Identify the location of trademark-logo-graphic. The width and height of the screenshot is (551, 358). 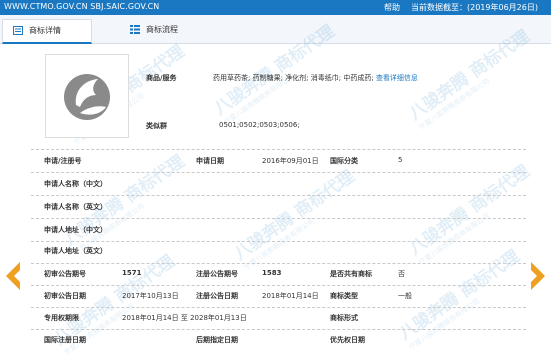
(87, 97).